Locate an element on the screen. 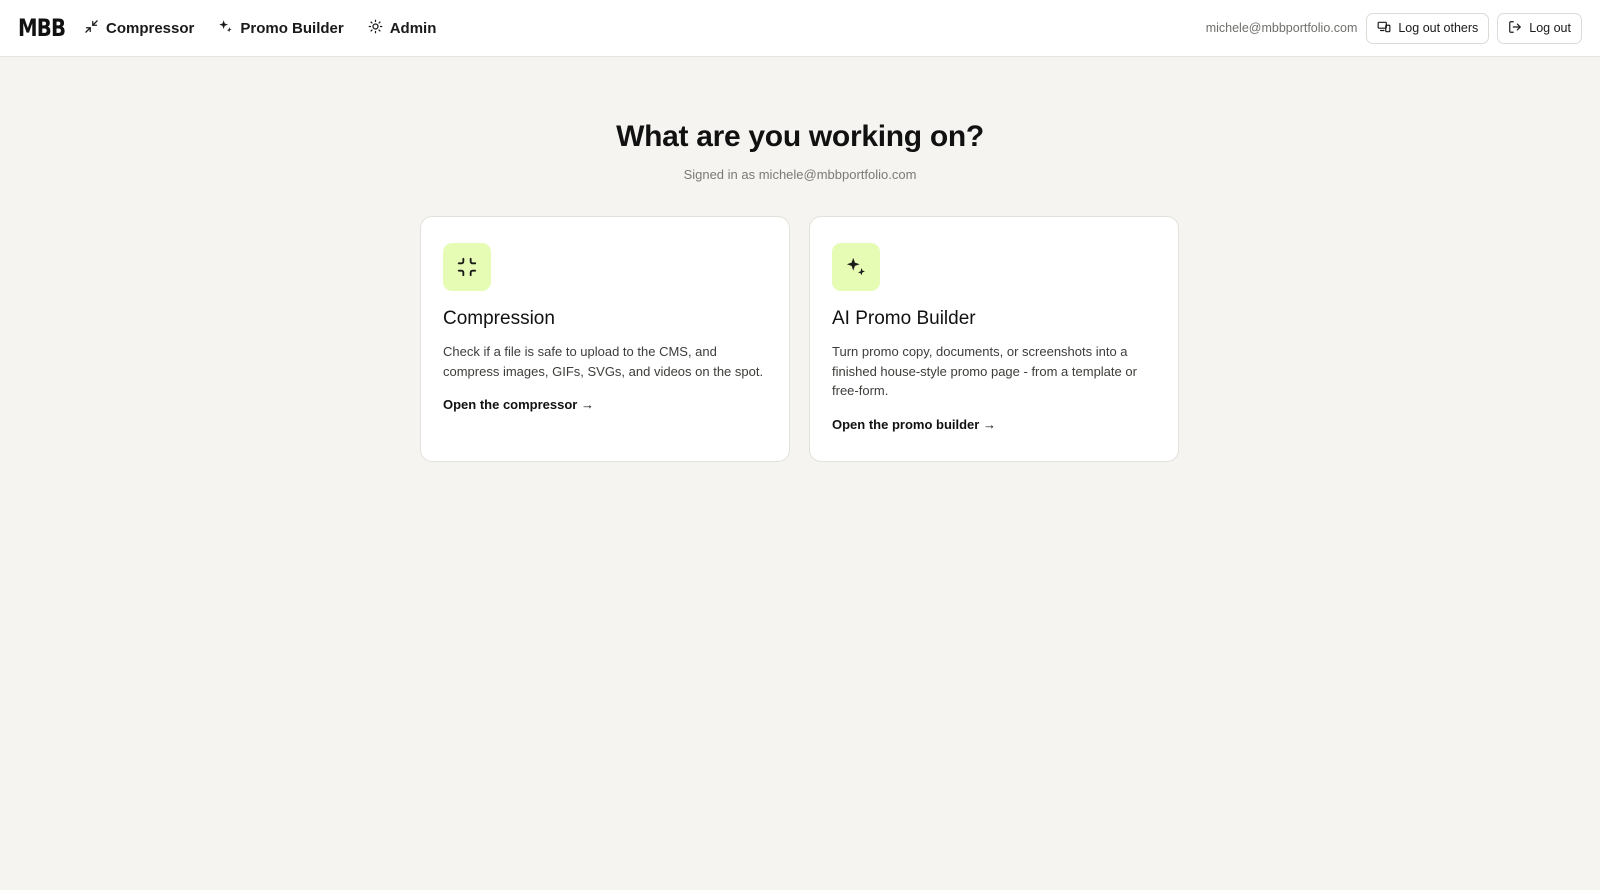 This screenshot has height=890, width=1600. logout-others-button: Log out others is located at coordinates (1428, 28).